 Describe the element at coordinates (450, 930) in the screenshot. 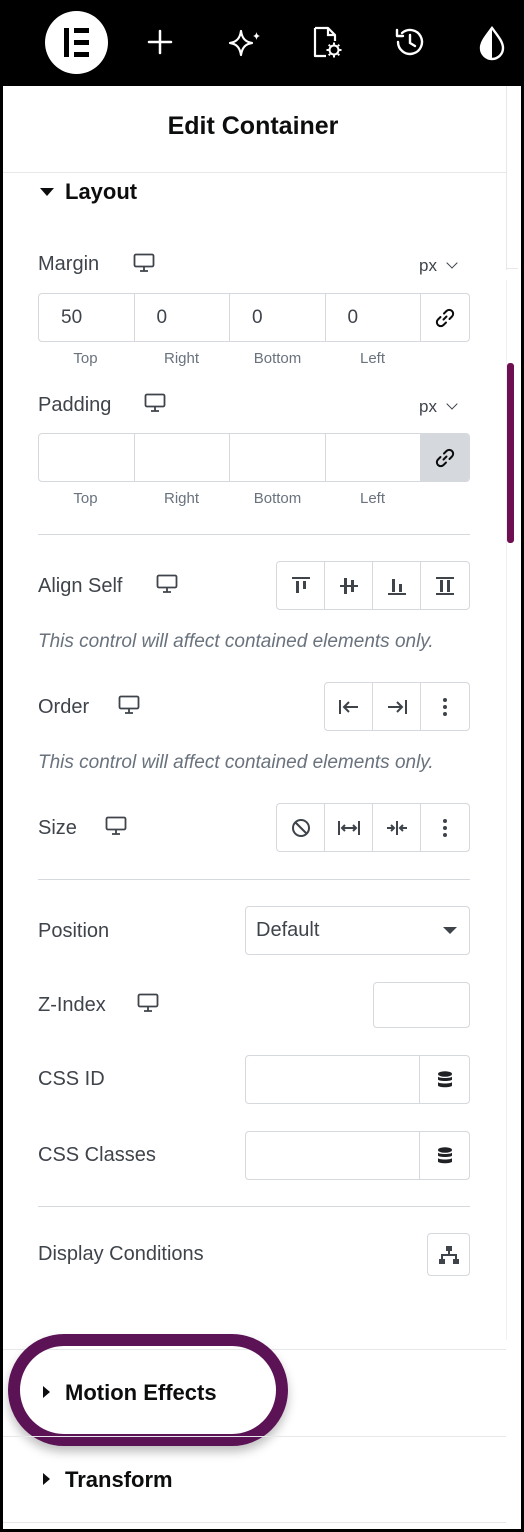

I see `caret-down-icon` at that location.